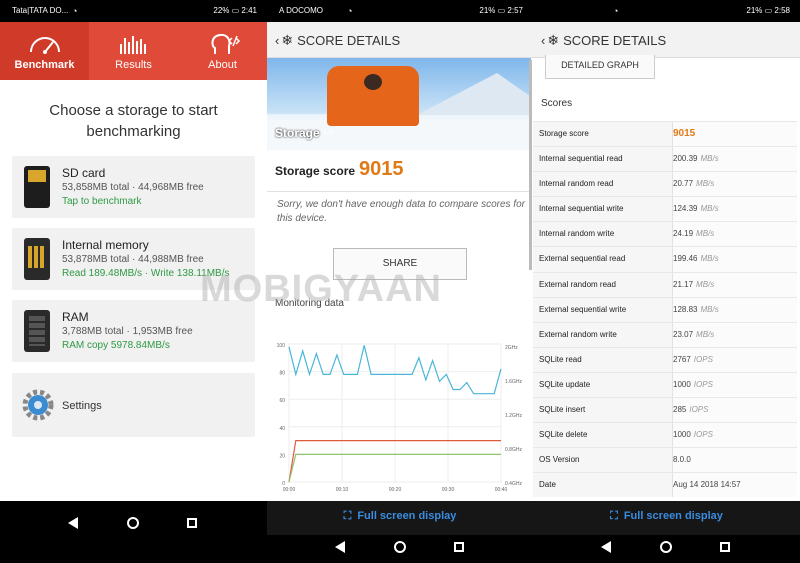 The height and width of the screenshot is (563, 800). Describe the element at coordinates (399, 104) in the screenshot. I see `storage-hero-image: Storage 1.0` at that location.